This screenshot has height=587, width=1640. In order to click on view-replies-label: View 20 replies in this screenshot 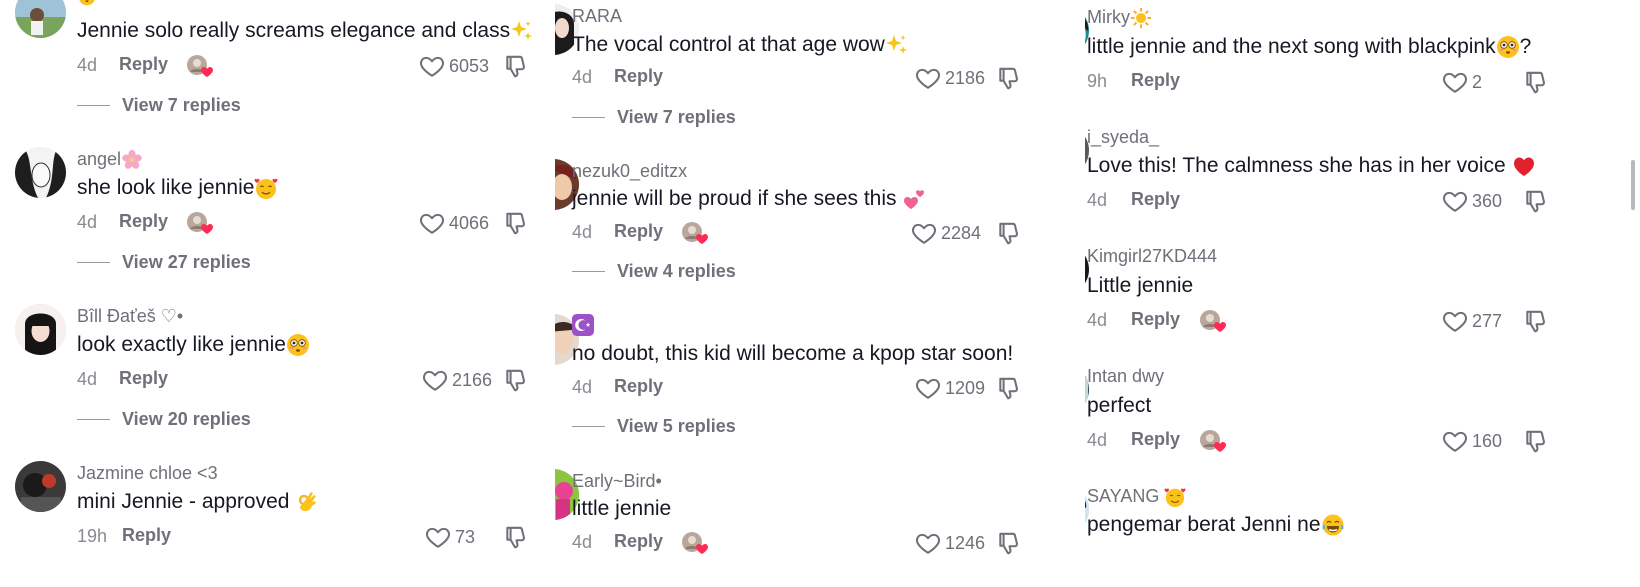, I will do `click(186, 418)`.